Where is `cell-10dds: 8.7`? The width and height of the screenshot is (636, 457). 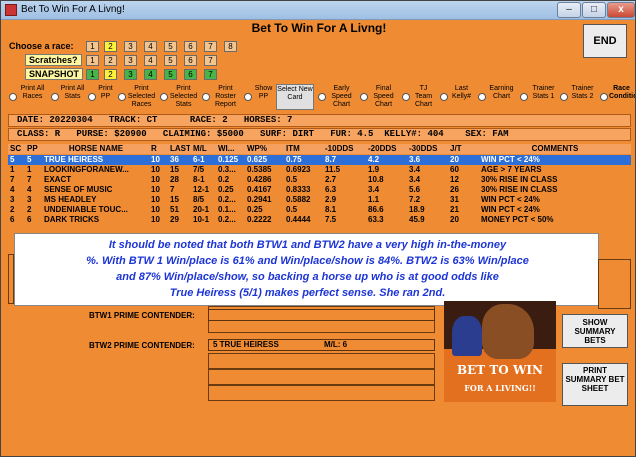
cell-10dds: 8.7 is located at coordinates (331, 159).